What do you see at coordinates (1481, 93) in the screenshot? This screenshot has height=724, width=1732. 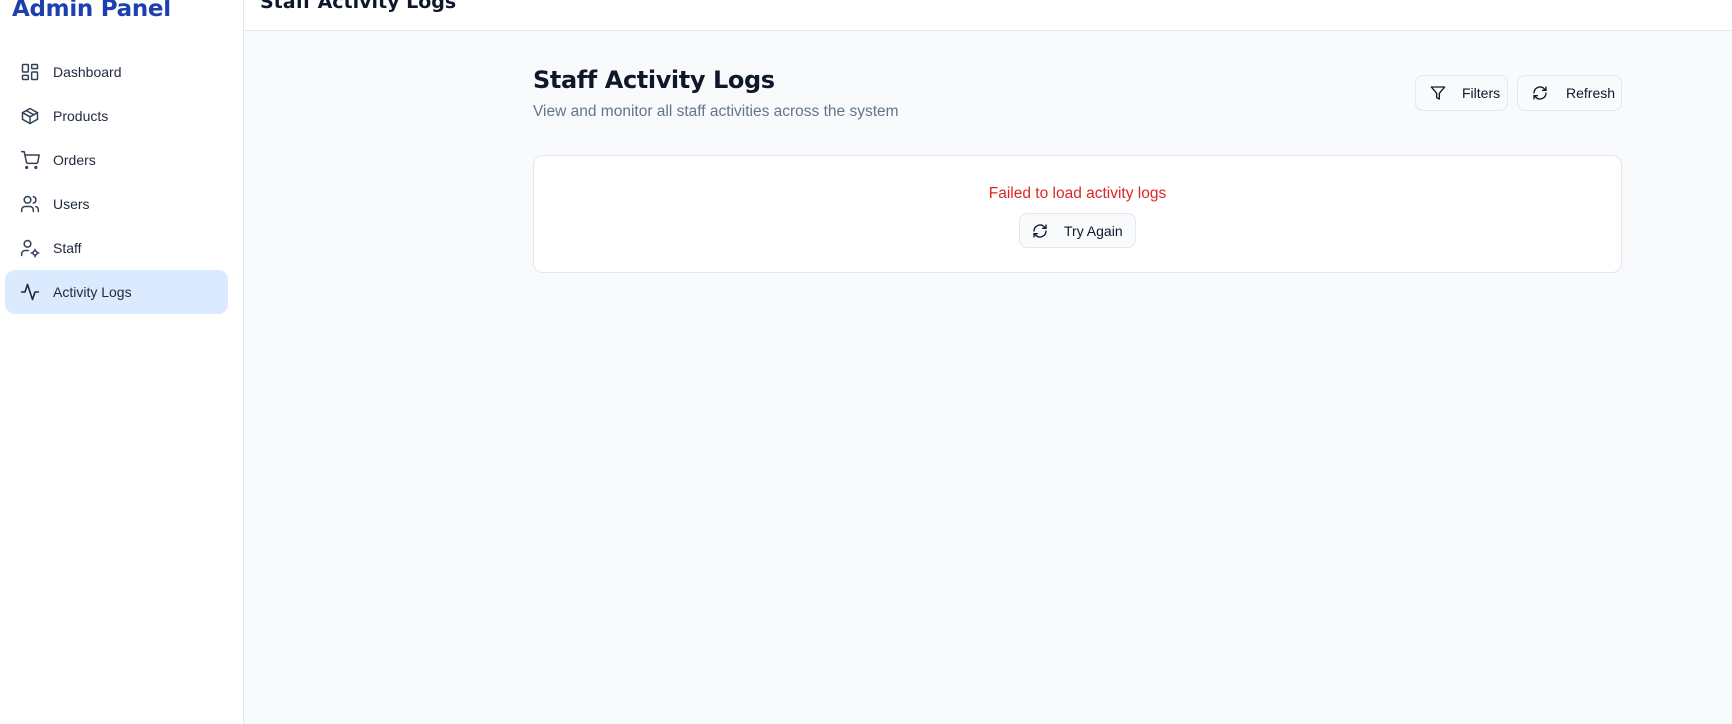 I see `filters-button-label: Filters` at bounding box center [1481, 93].